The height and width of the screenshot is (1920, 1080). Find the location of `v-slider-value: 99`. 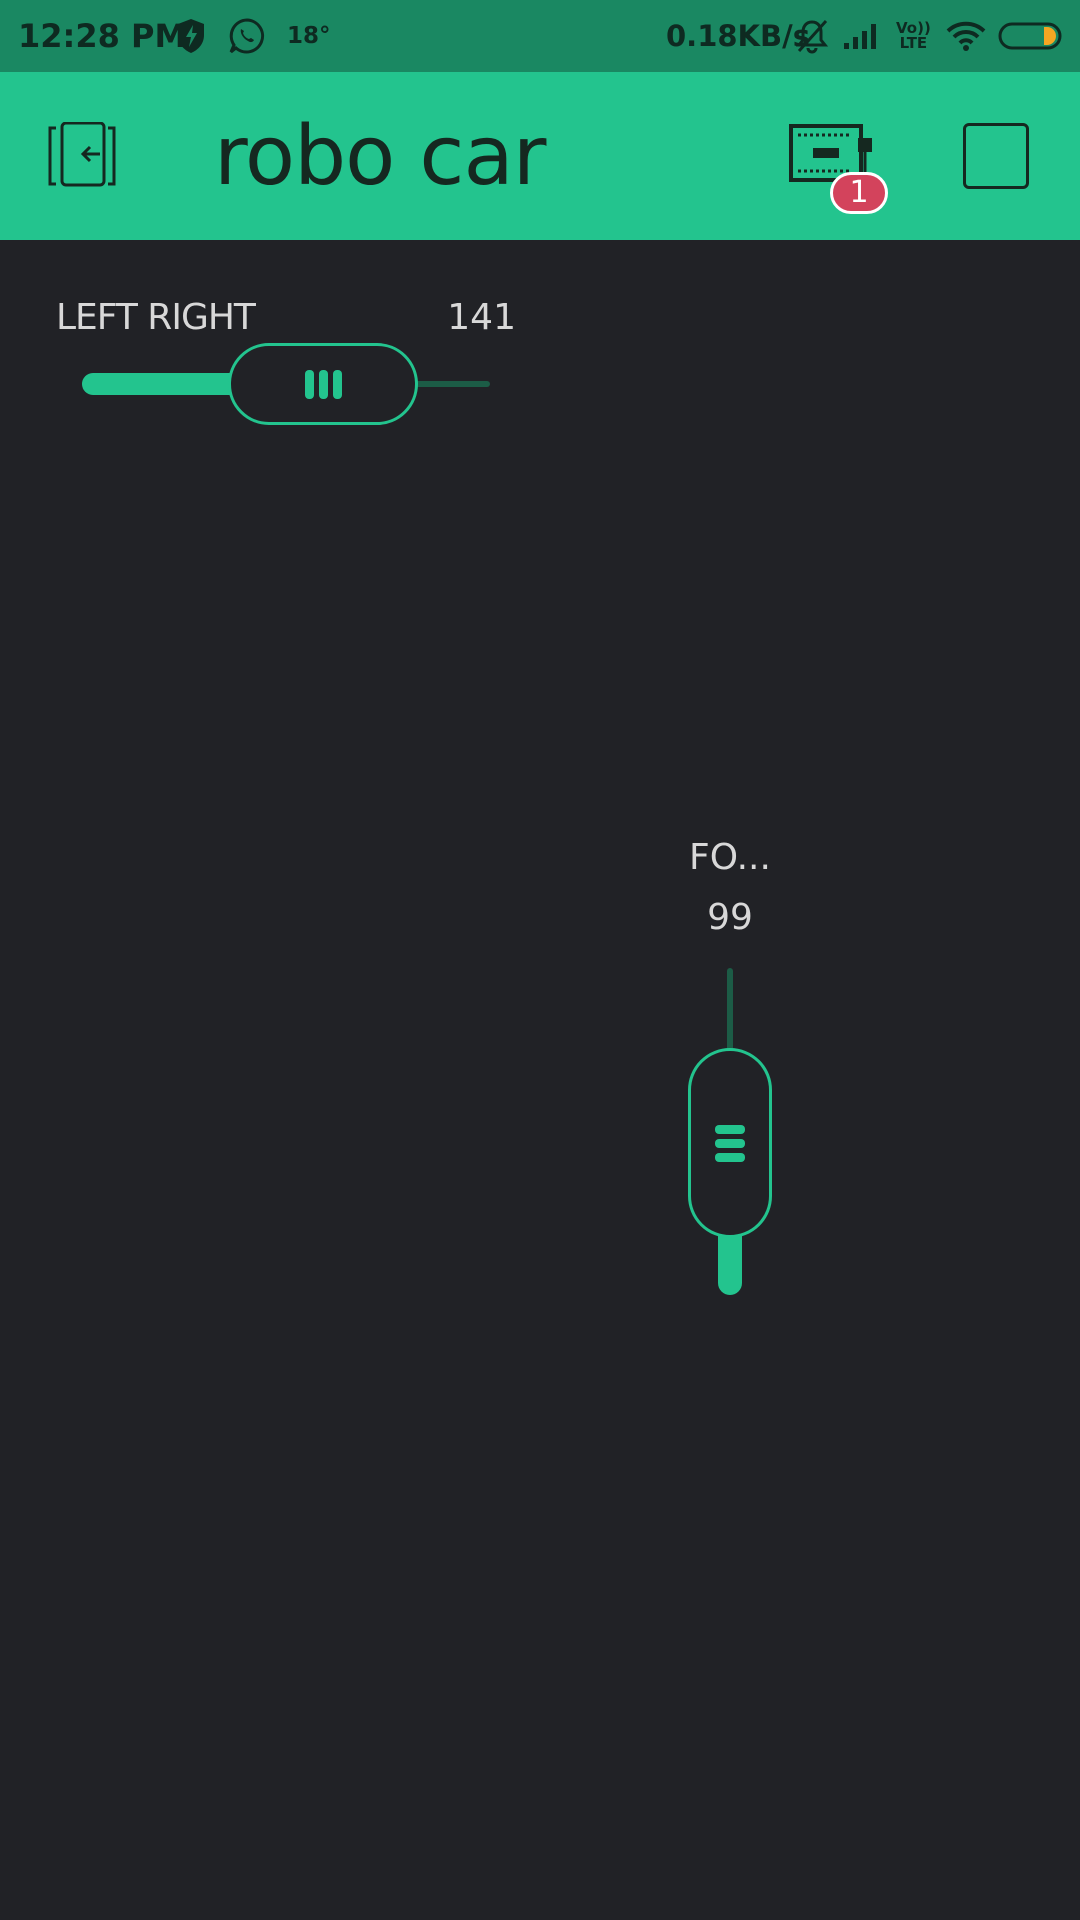

v-slider-value: 99 is located at coordinates (730, 917).